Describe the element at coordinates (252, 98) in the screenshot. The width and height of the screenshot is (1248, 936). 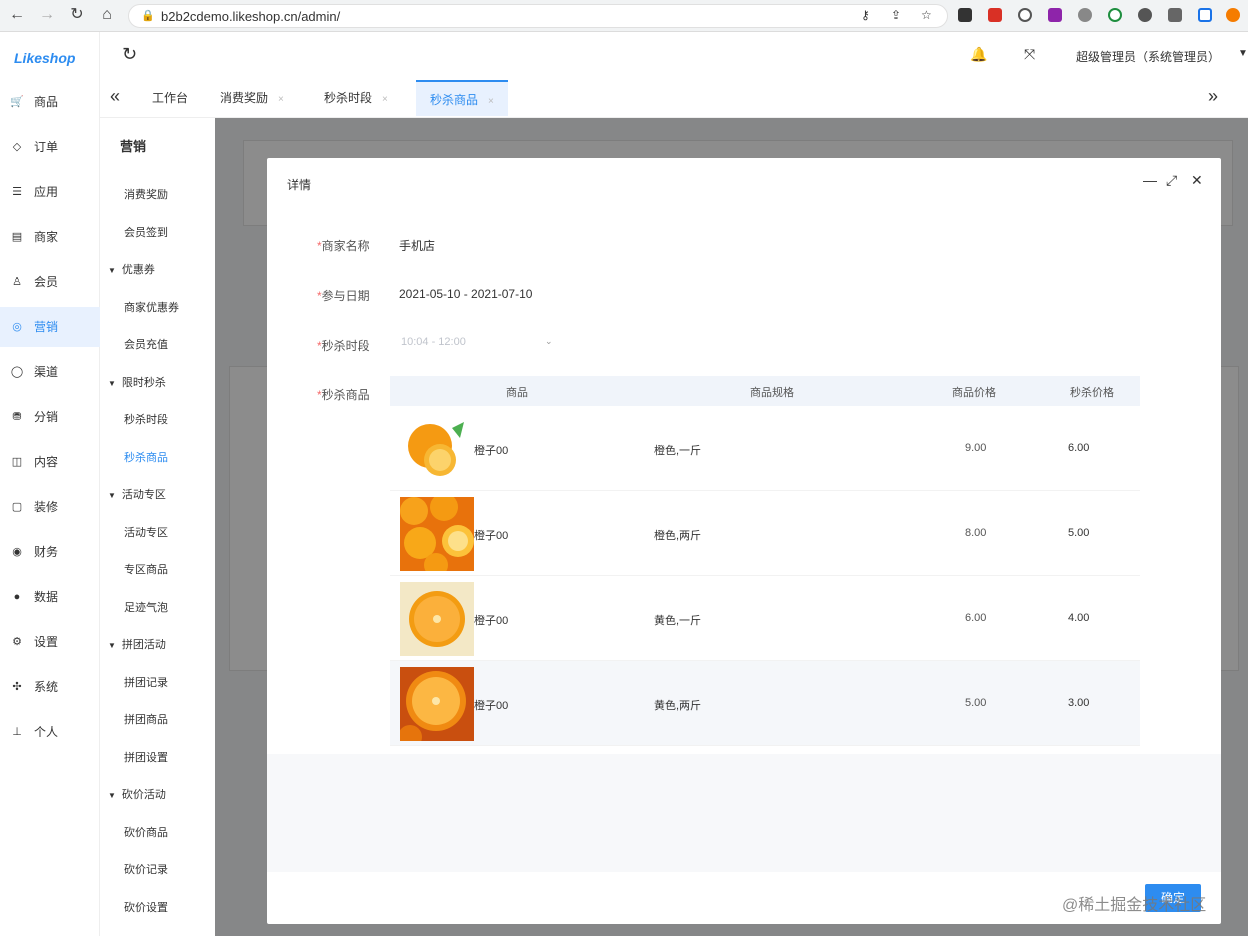
I see `tab-consume-reward: 消费奖励 ×` at that location.